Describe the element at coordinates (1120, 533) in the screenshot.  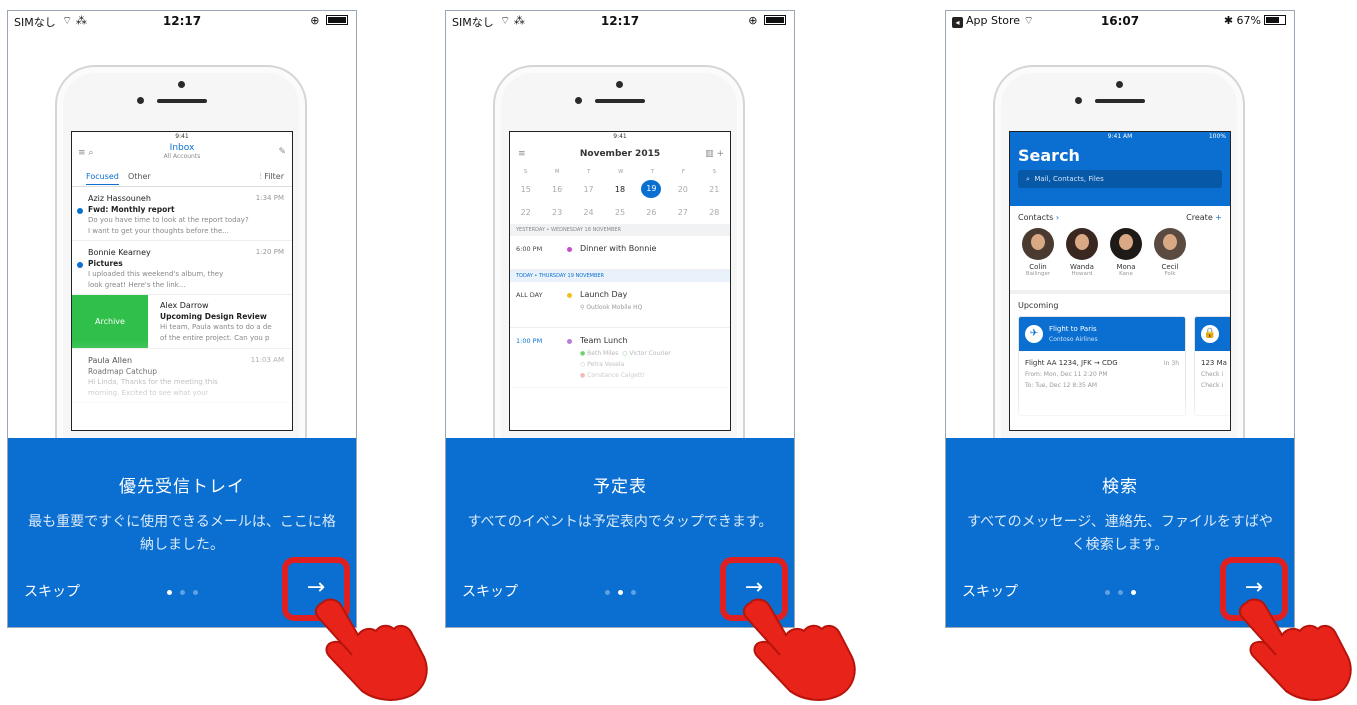
I see `panel-description: すべてのメッセージ、連絡先、ファイルをすばやく検索します。` at that location.